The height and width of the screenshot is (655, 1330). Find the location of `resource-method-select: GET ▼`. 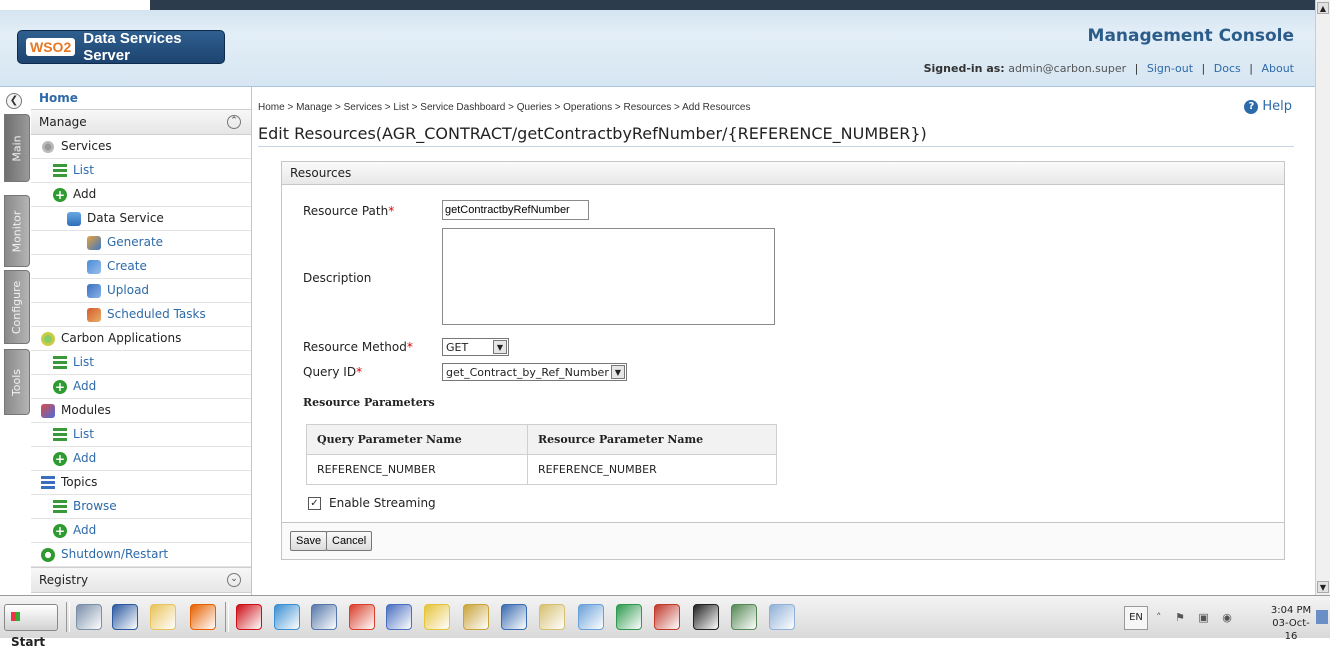

resource-method-select: GET ▼ is located at coordinates (475, 347).